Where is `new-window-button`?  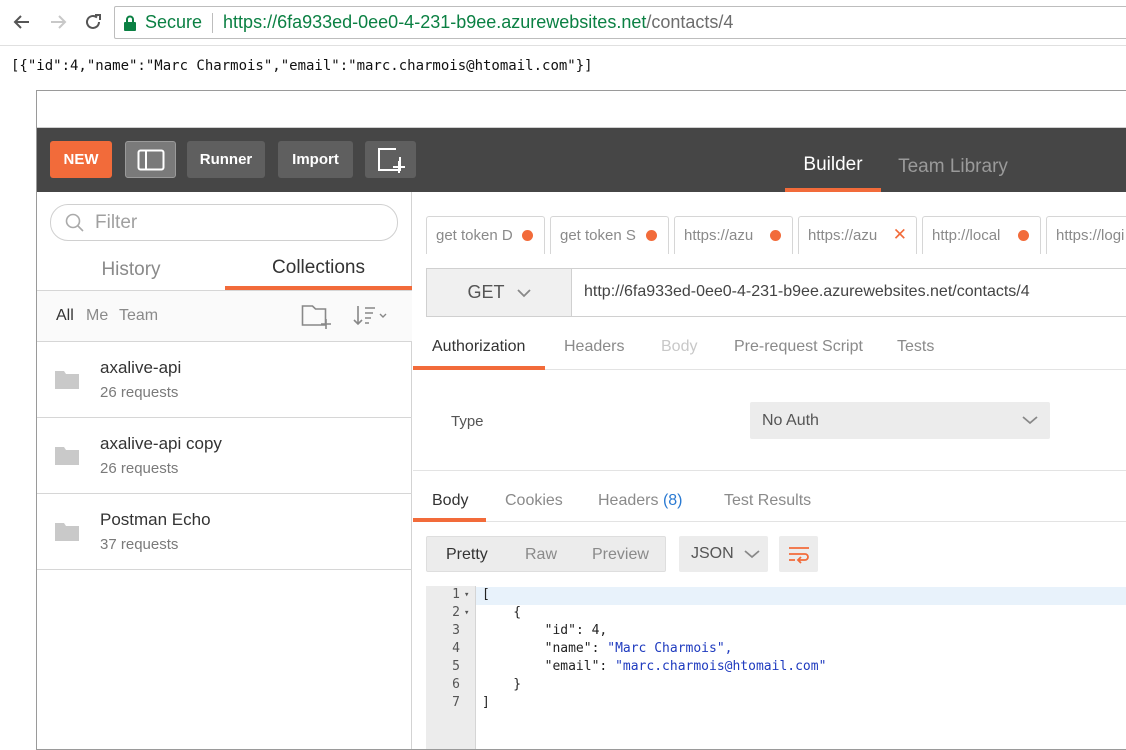 new-window-button is located at coordinates (390, 159).